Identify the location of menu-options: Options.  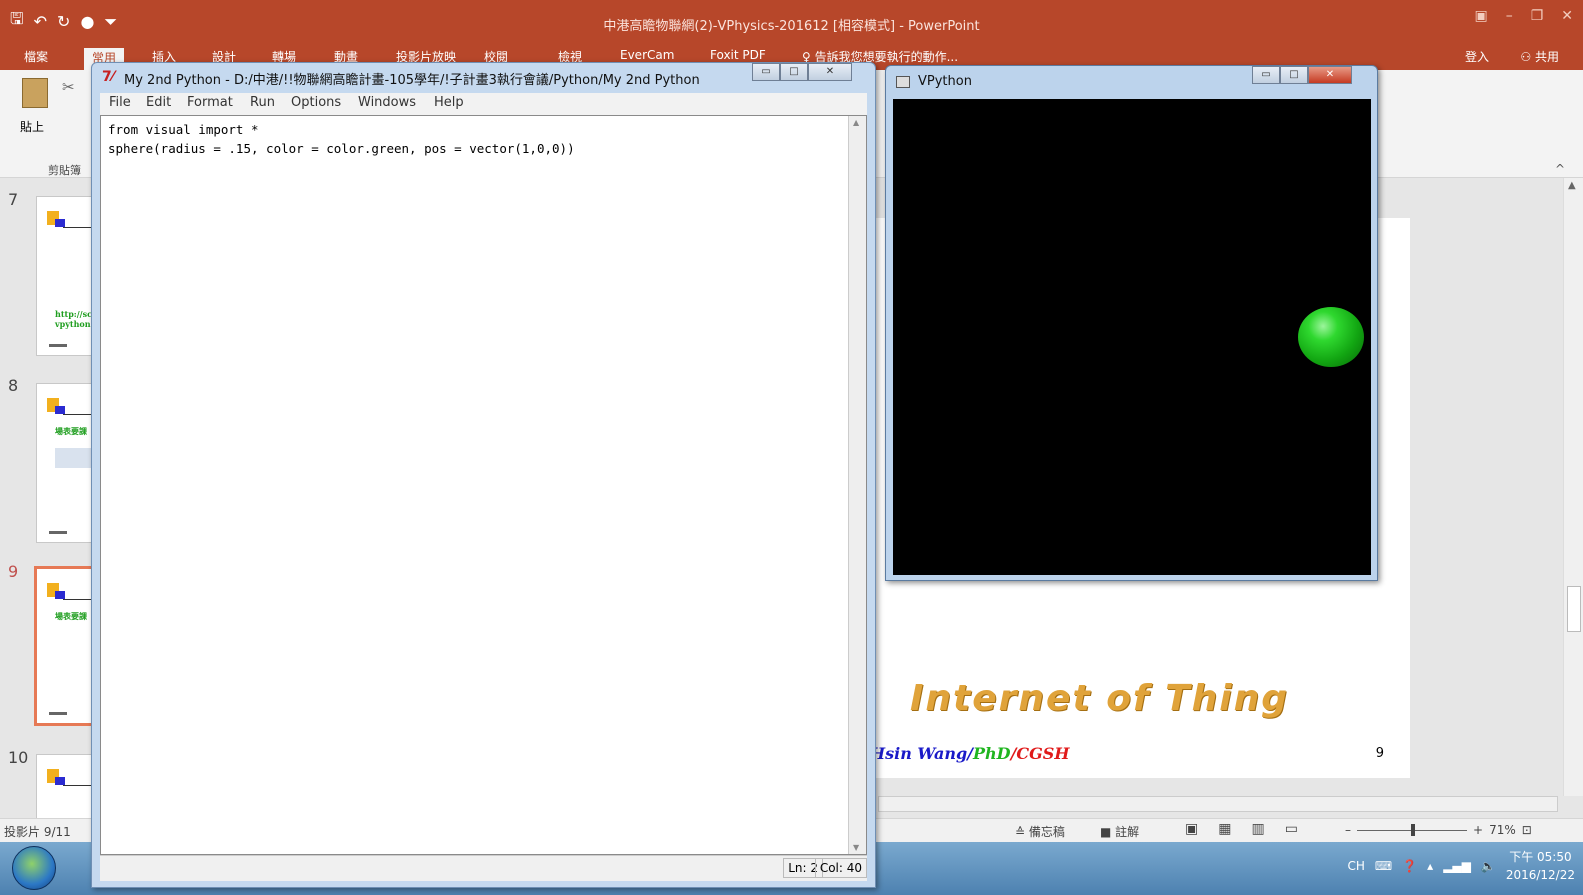
(316, 102).